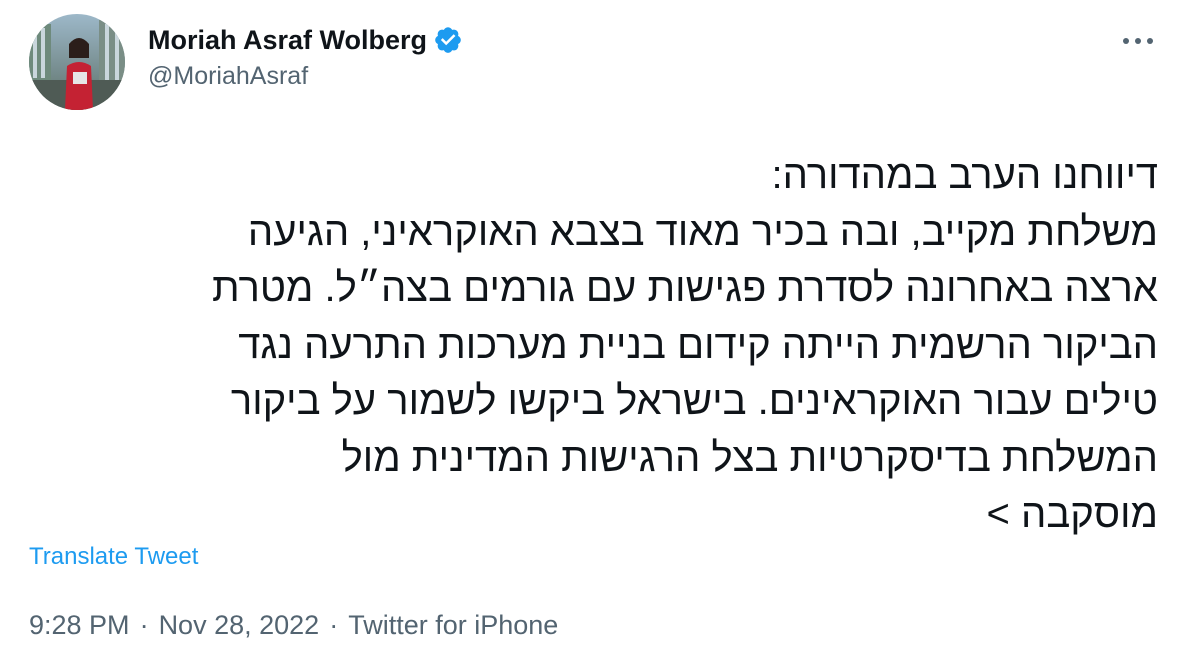  Describe the element at coordinates (964, 175) in the screenshot. I see `tweet-line: דיווחנו הערב במהדורה:` at that location.